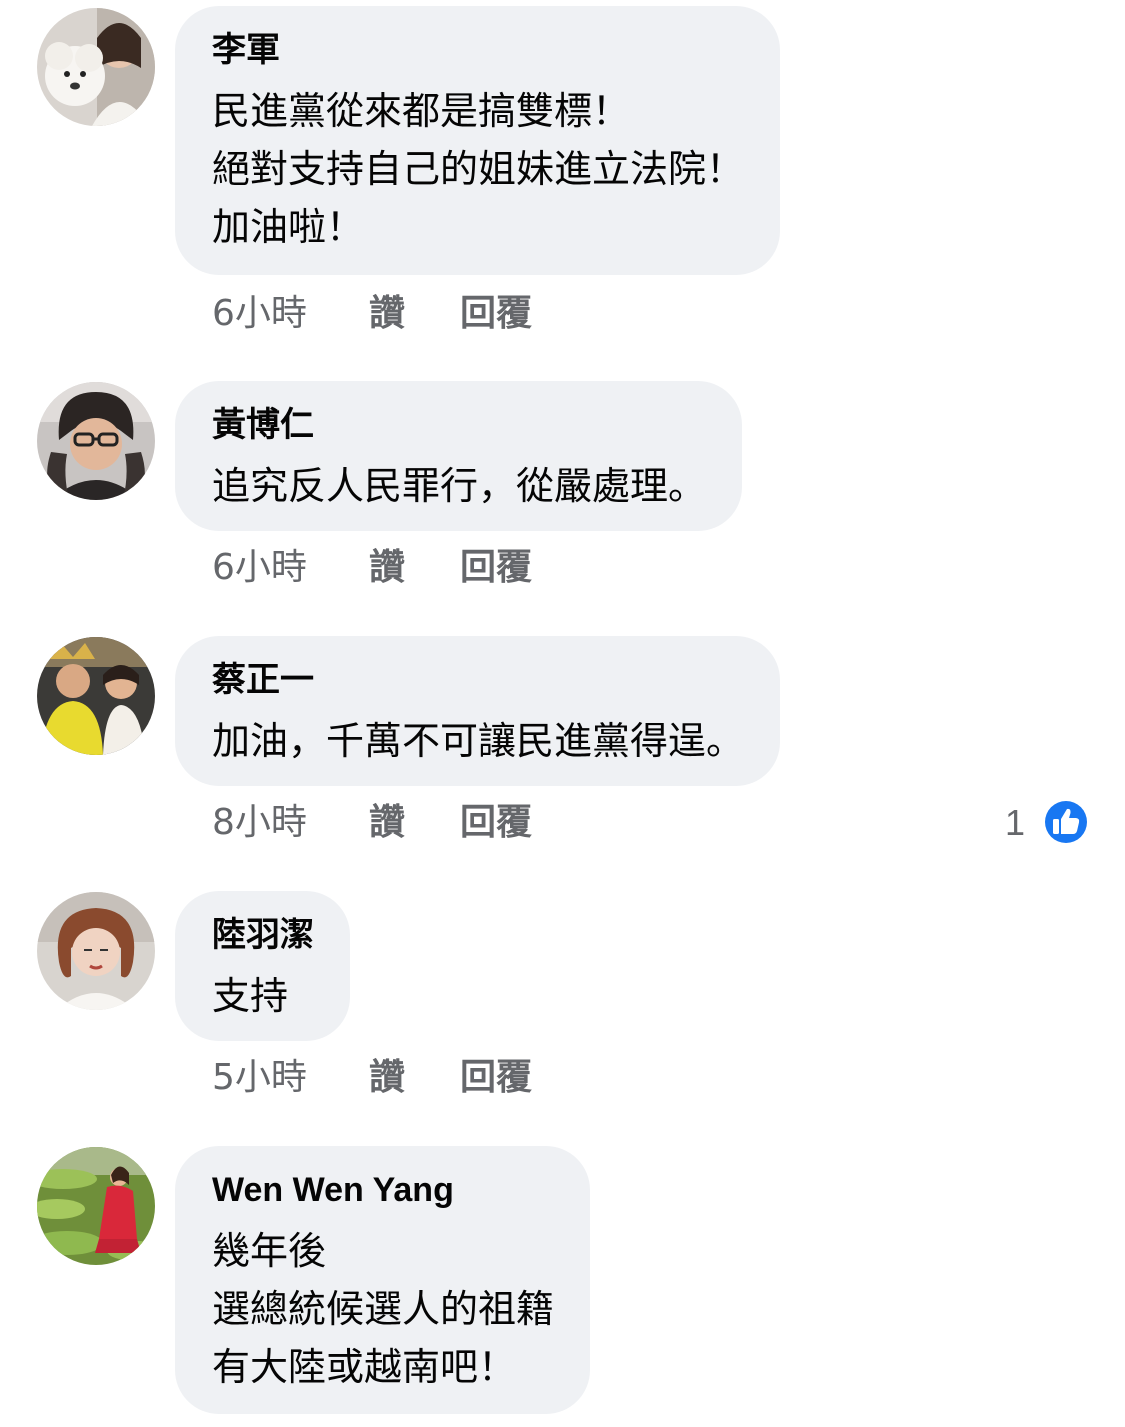  Describe the element at coordinates (263, 935) in the screenshot. I see `comment-author: 陸羽潔` at that location.